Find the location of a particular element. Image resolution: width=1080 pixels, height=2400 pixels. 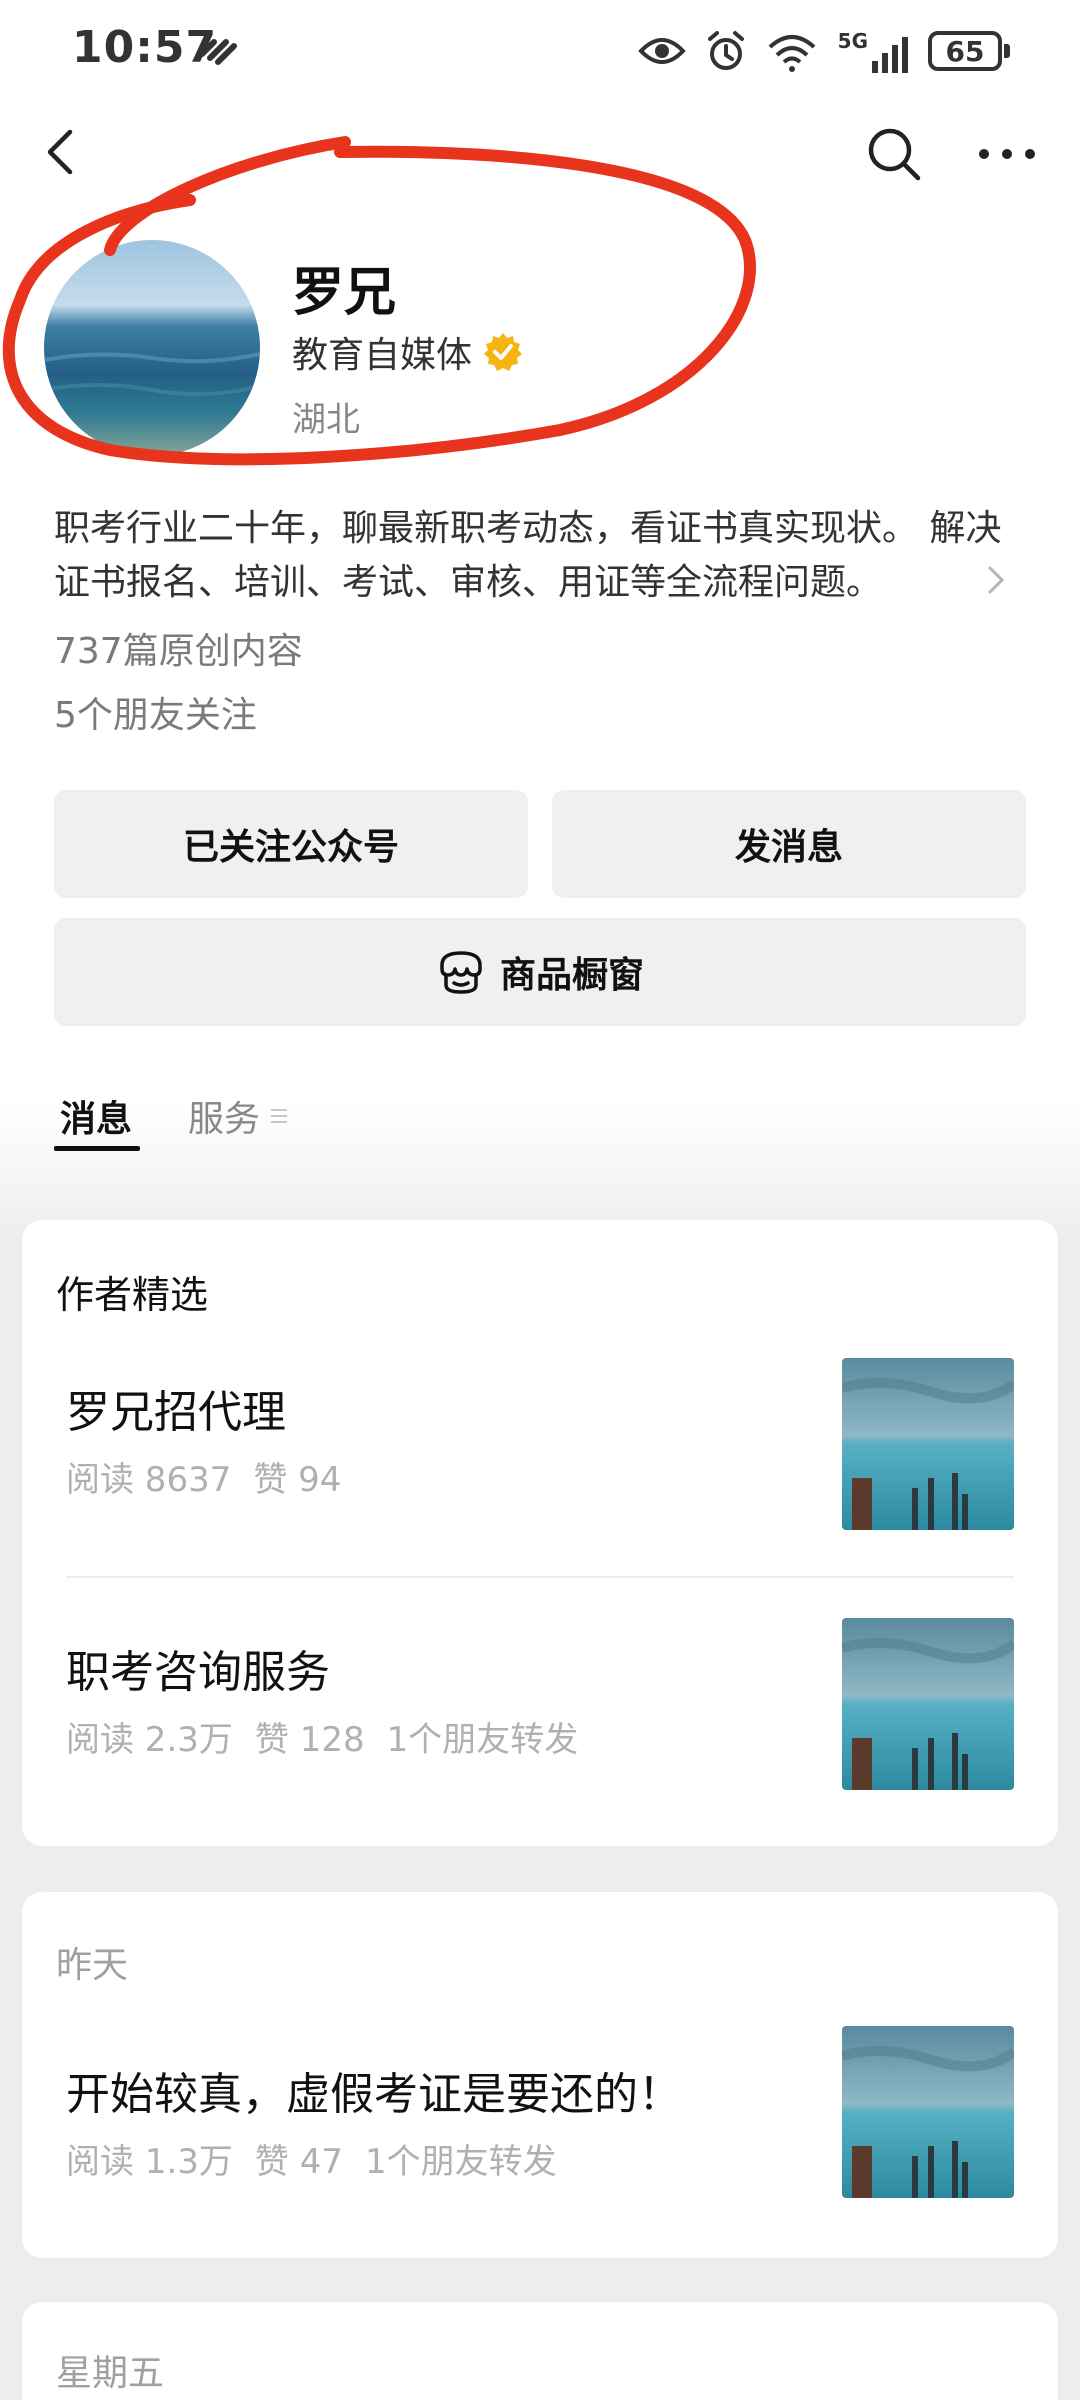

friday-card: 星期五 is located at coordinates (540, 2351).